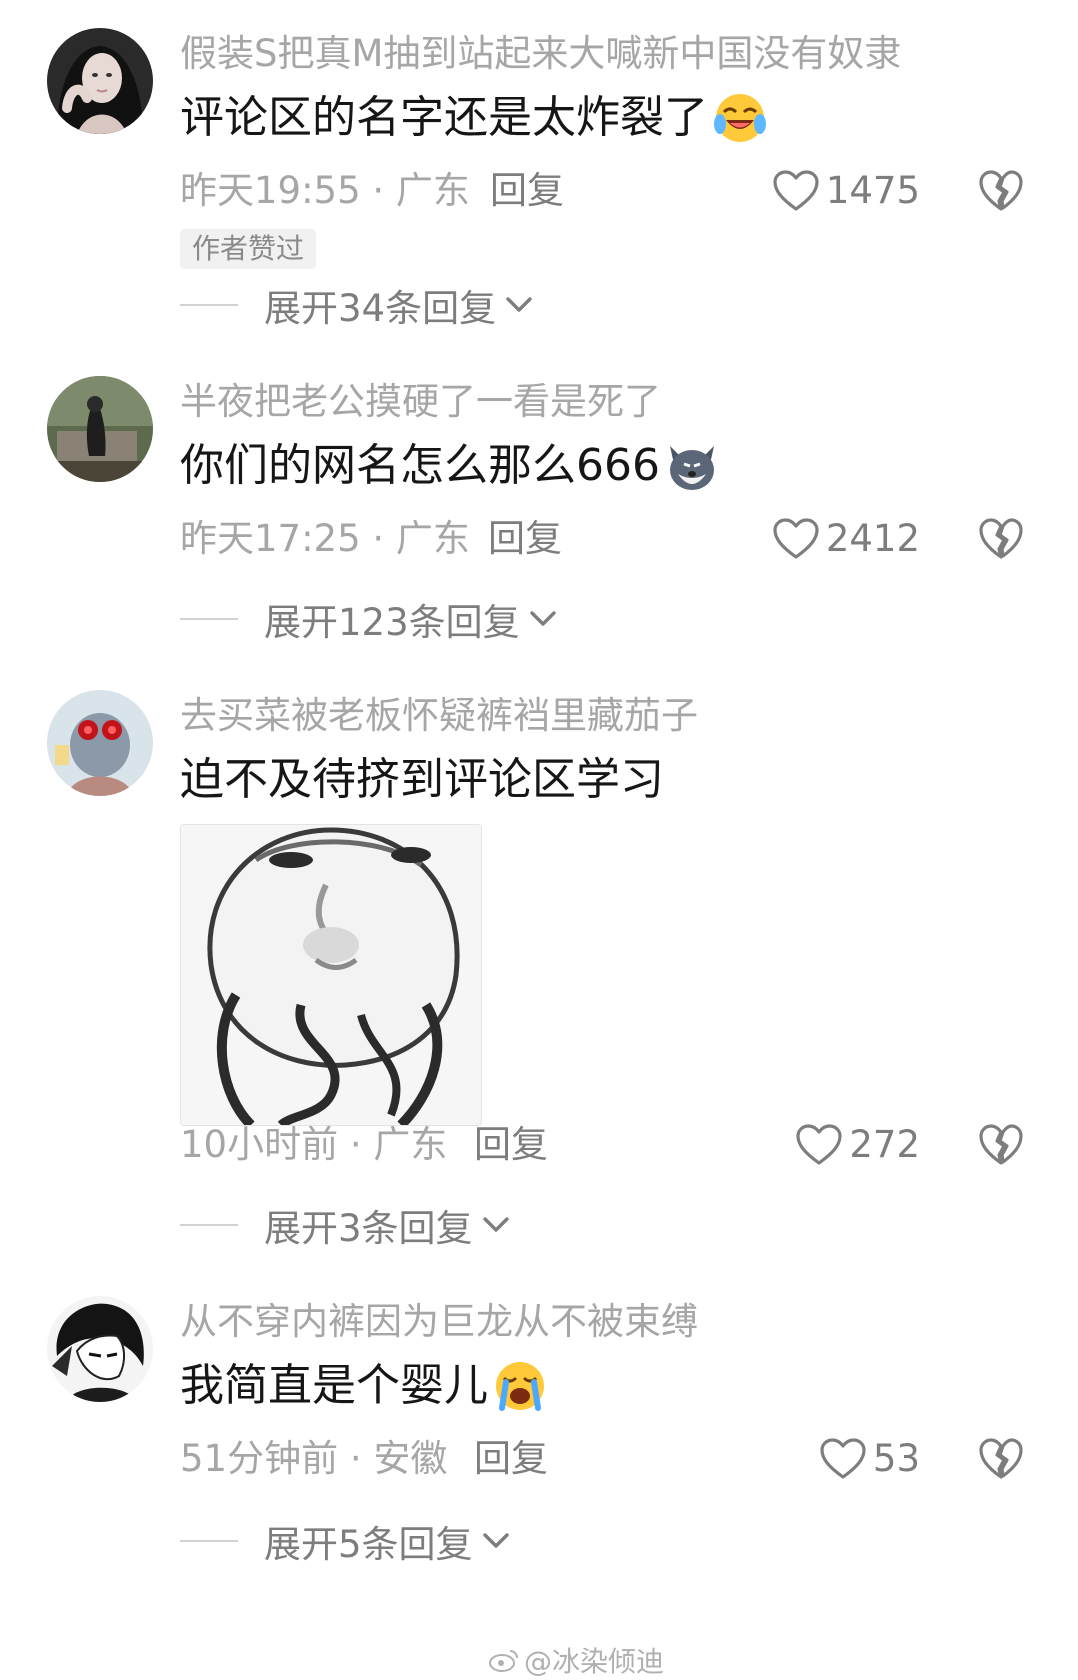 The width and height of the screenshot is (1078, 1680). I want to click on avatar, so click(100, 1349).